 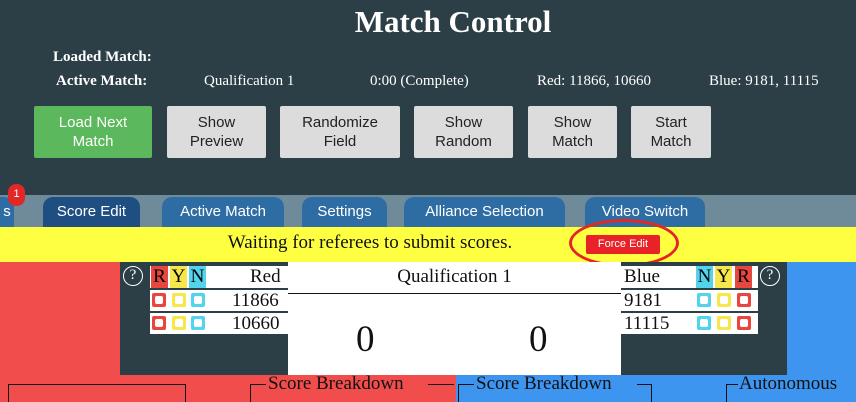 I want to click on tab-settings: Settings, so click(x=344, y=212).